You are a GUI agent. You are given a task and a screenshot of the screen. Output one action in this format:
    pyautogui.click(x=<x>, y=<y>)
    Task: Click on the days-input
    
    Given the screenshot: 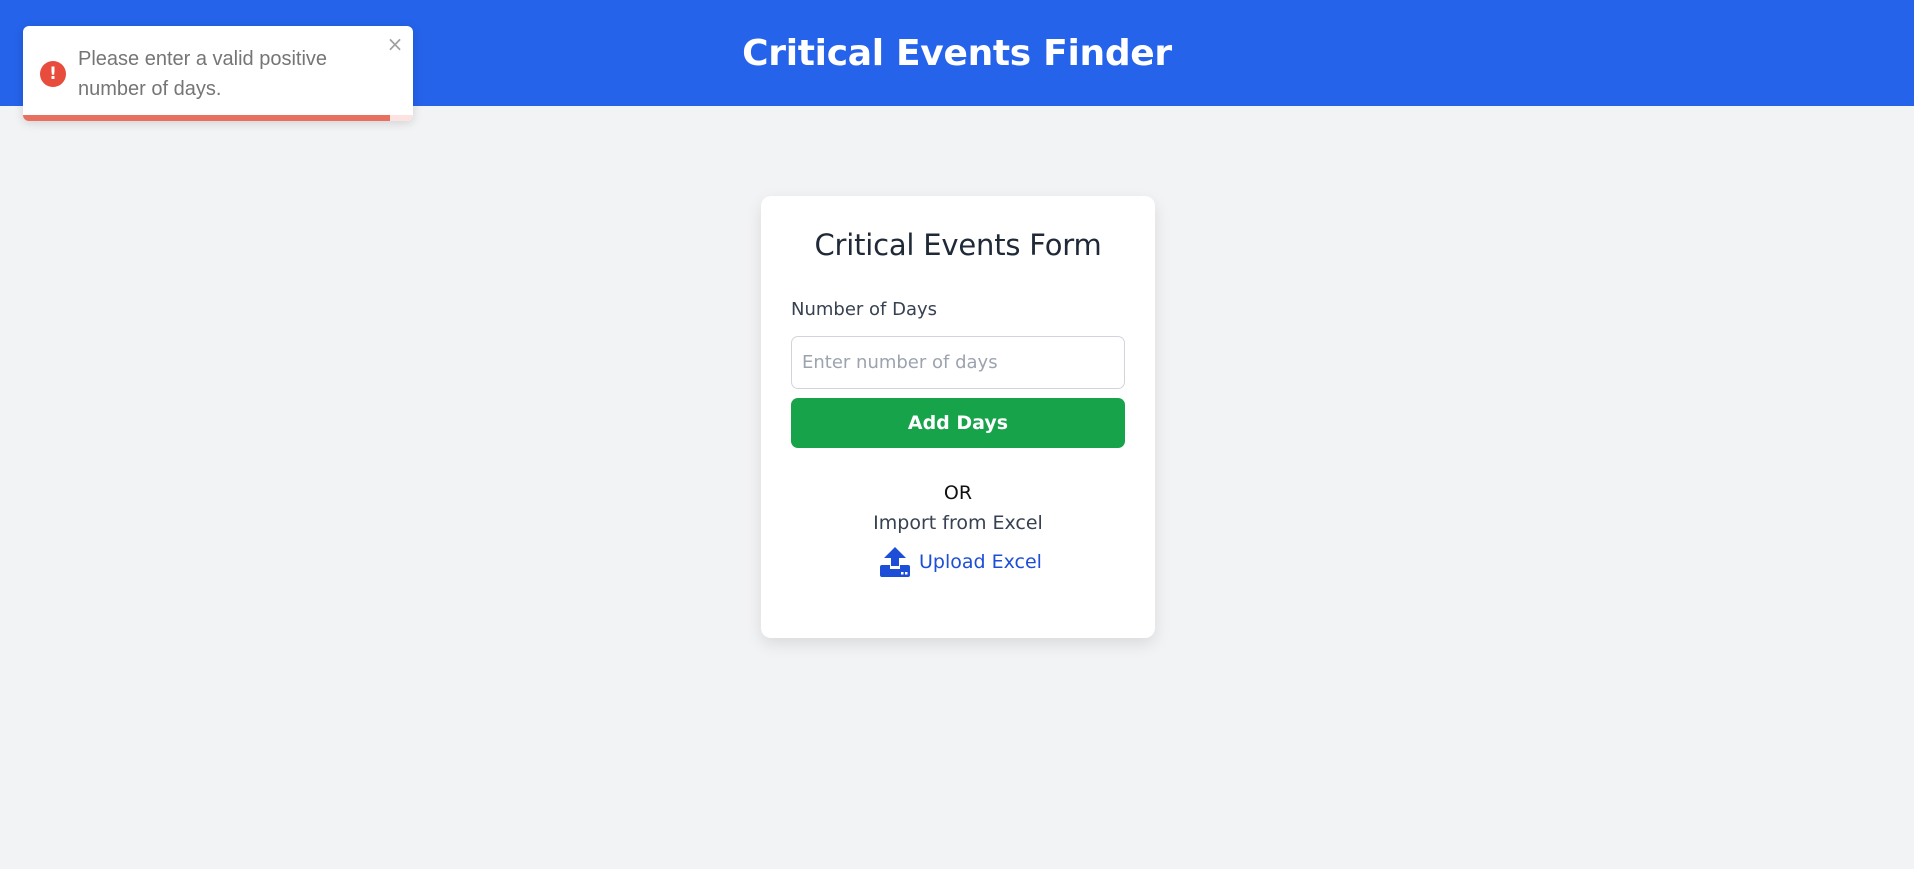 What is the action you would take?
    pyautogui.click(x=958, y=362)
    